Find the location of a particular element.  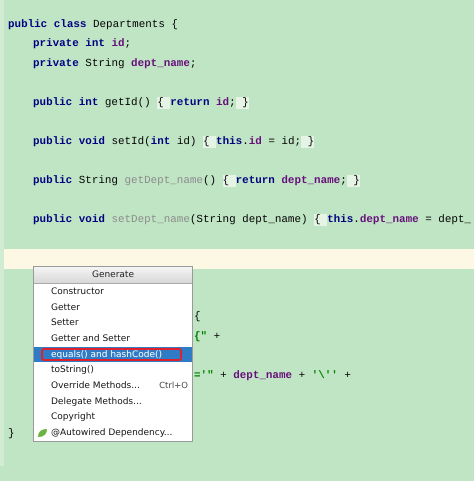

code-line: {" + is located at coordinates (207, 336).